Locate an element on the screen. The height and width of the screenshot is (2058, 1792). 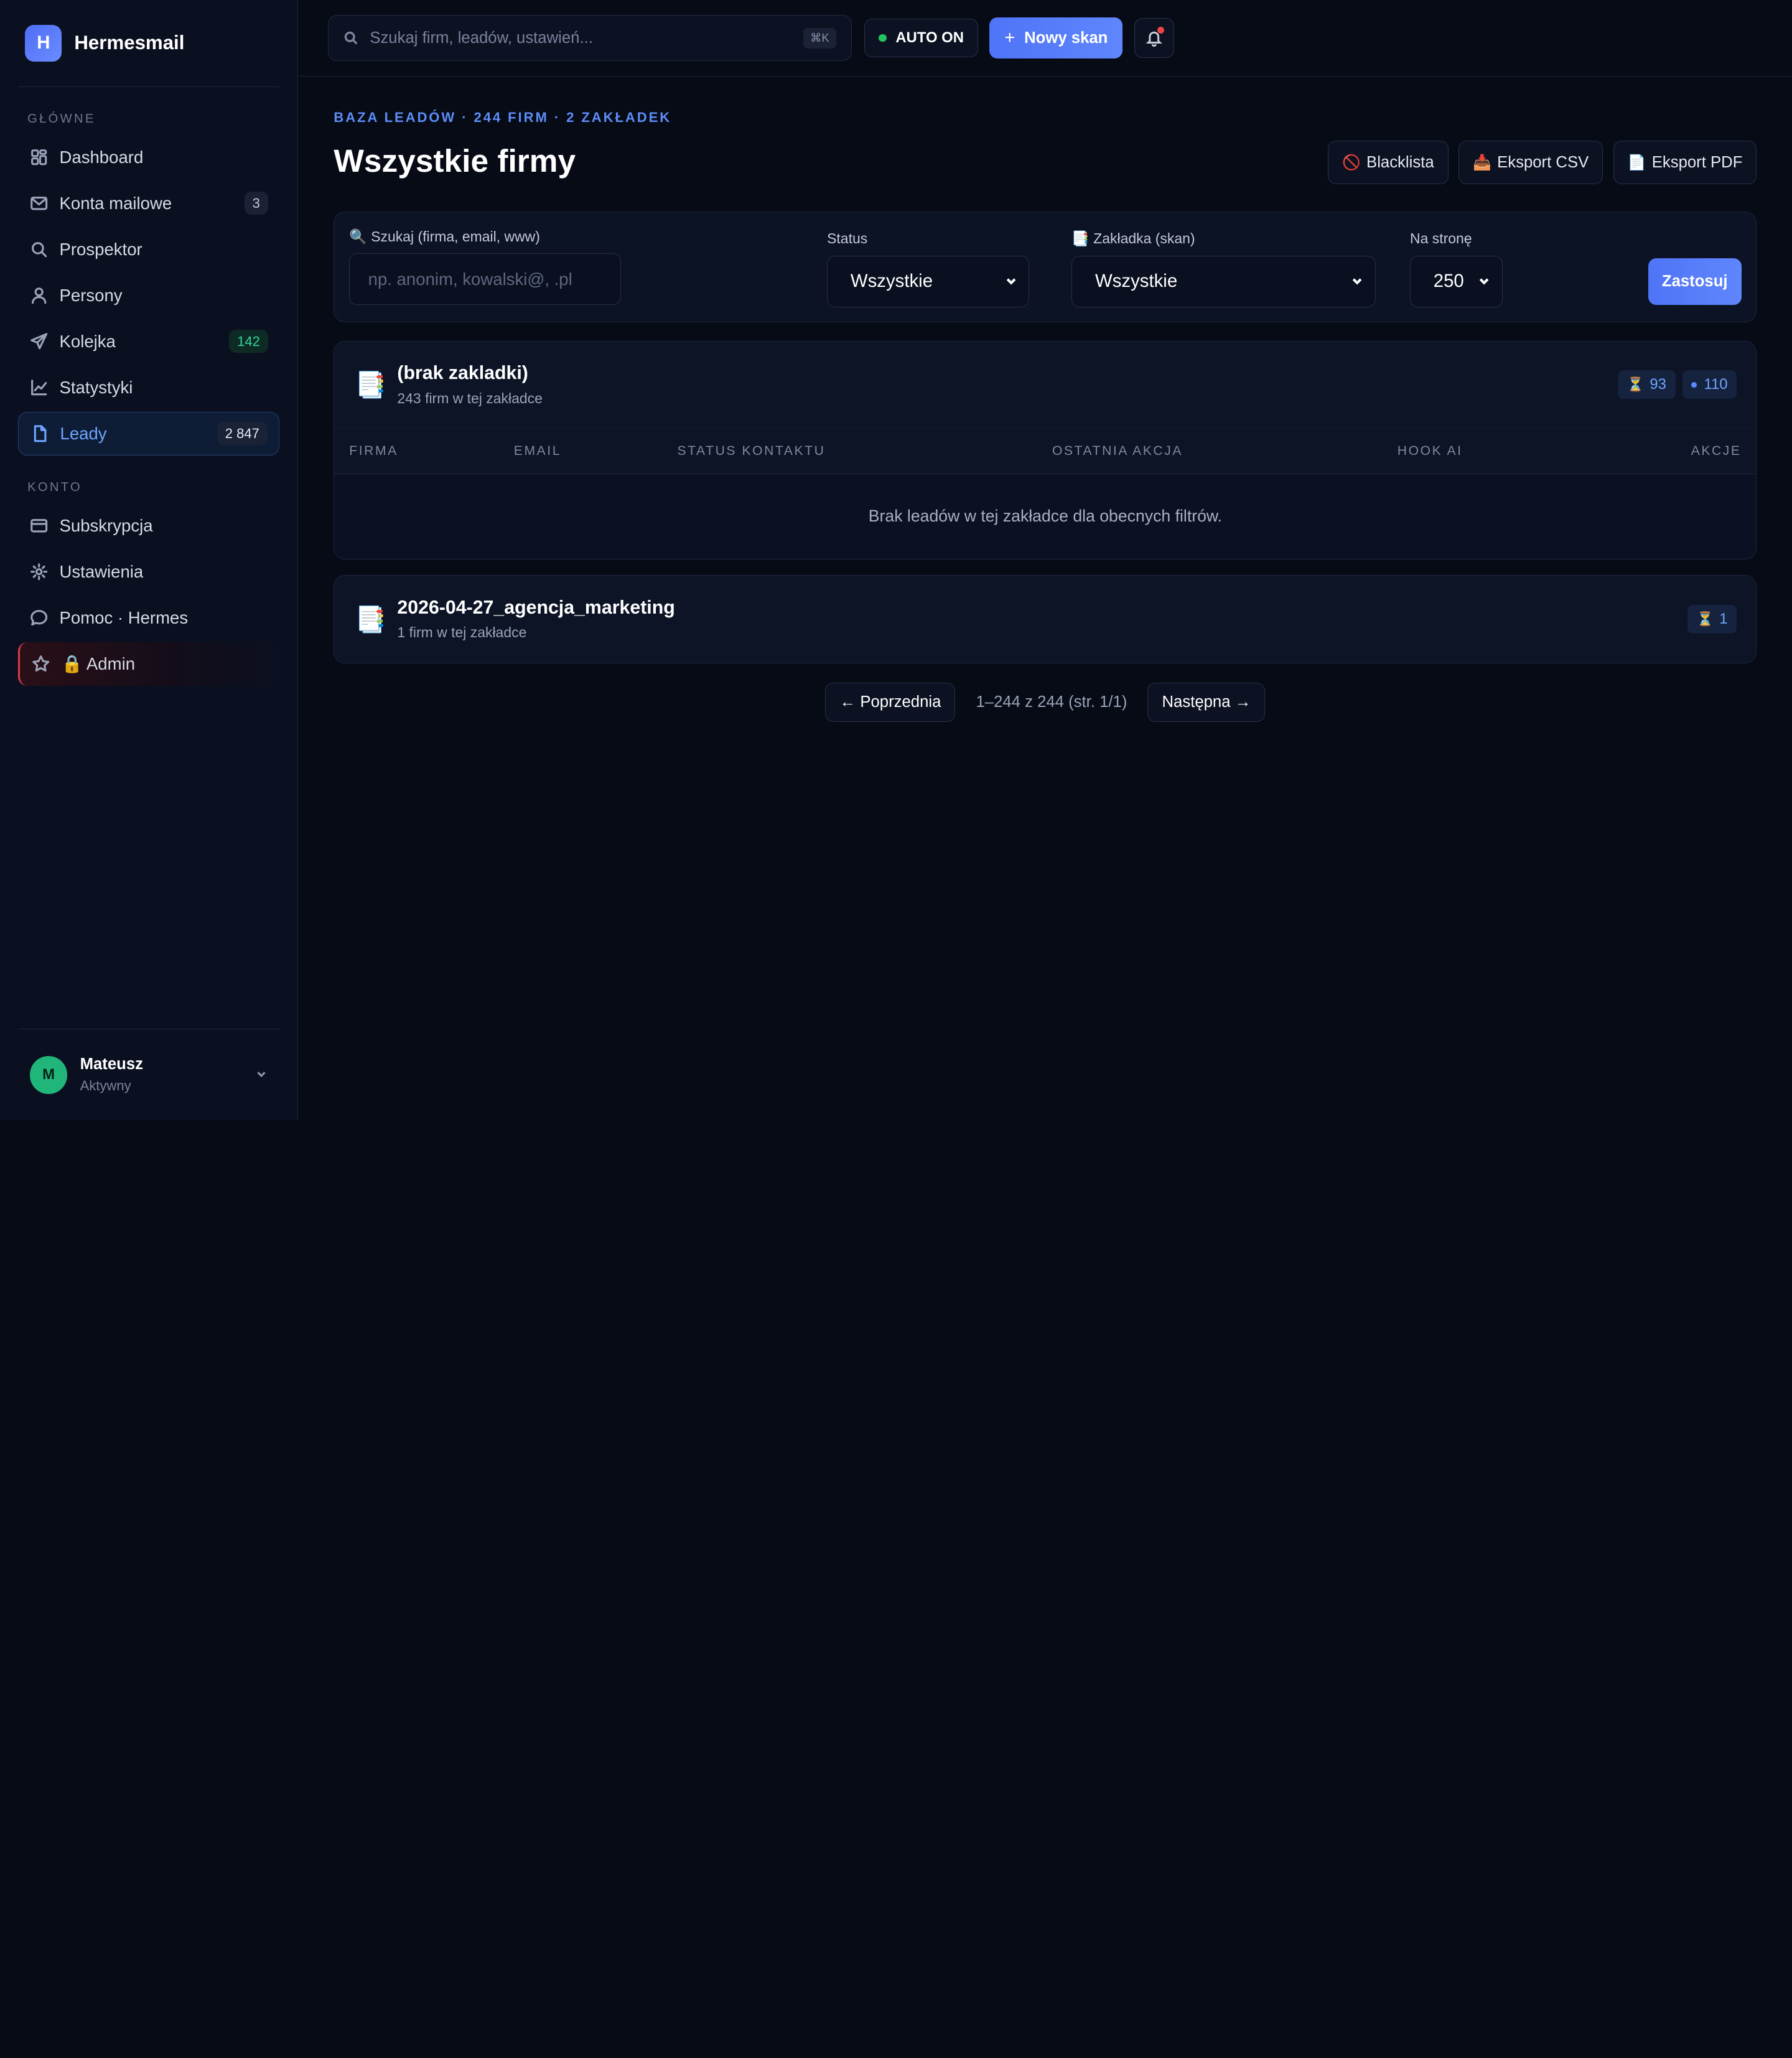
pending-badge: ⏳ 1 is located at coordinates (1712, 620).